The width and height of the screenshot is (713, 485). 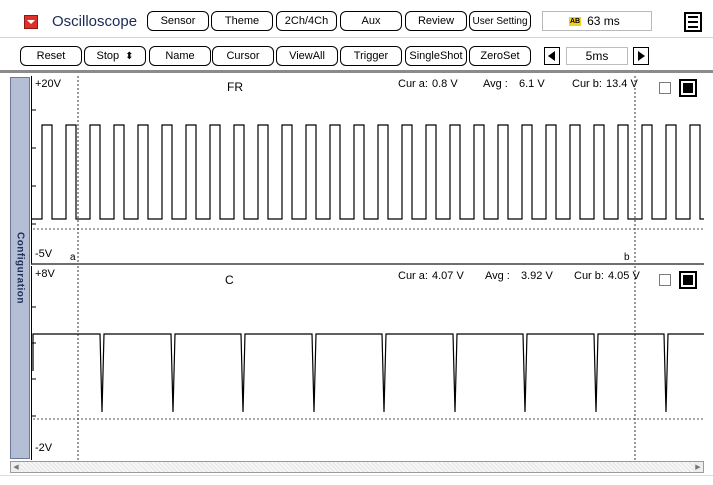 I want to click on toolbar-divider, so click(x=356, y=71).